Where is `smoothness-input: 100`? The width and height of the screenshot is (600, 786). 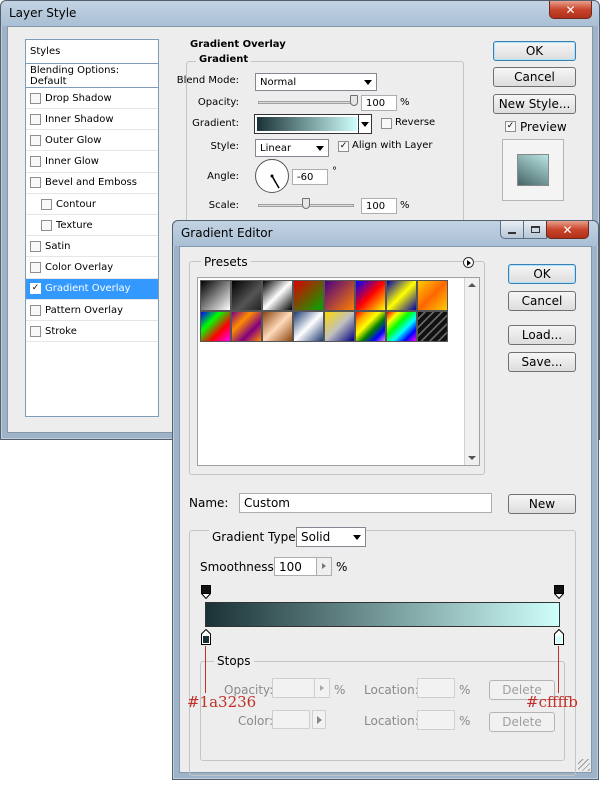 smoothness-input: 100 is located at coordinates (303, 566).